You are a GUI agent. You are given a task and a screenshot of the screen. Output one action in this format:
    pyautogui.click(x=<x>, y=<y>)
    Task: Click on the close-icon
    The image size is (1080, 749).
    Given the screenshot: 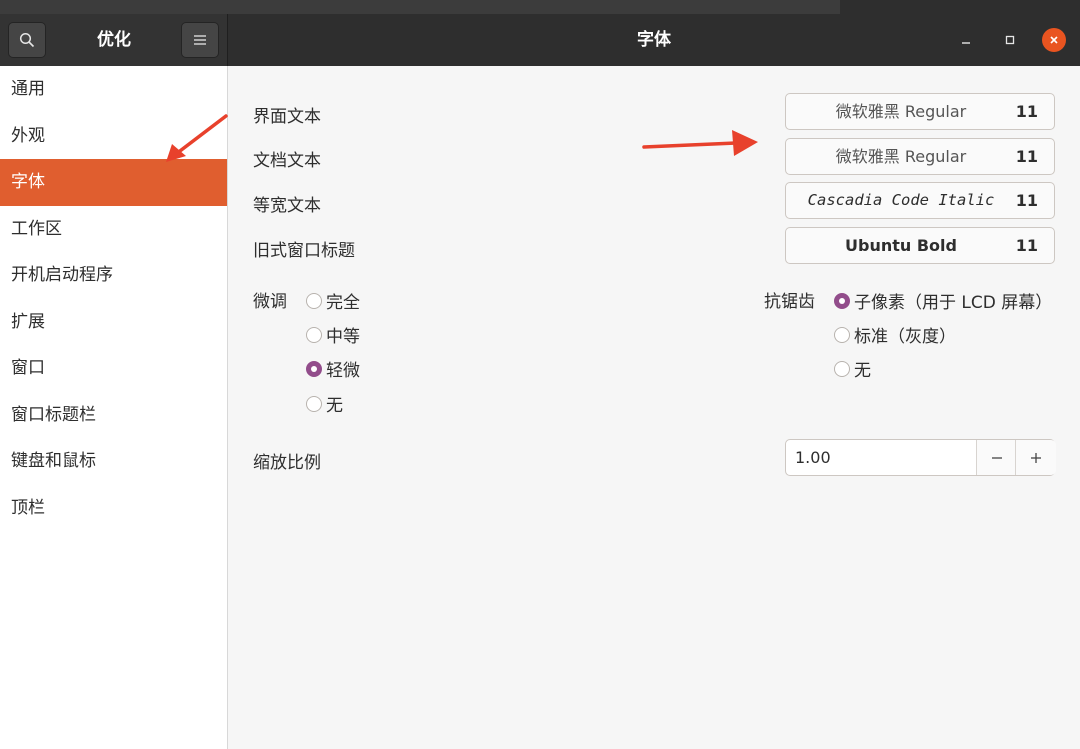 What is the action you would take?
    pyautogui.click(x=1054, y=40)
    